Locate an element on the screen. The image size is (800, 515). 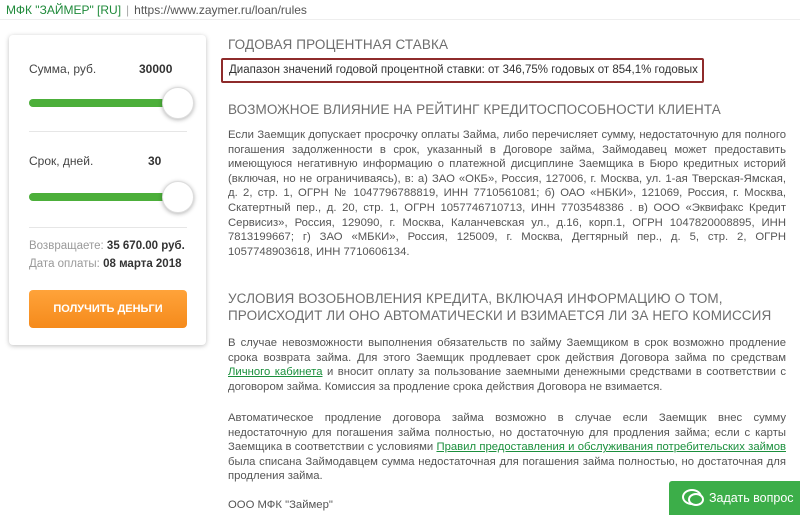
sum-slider-handle is located at coordinates (178, 103).